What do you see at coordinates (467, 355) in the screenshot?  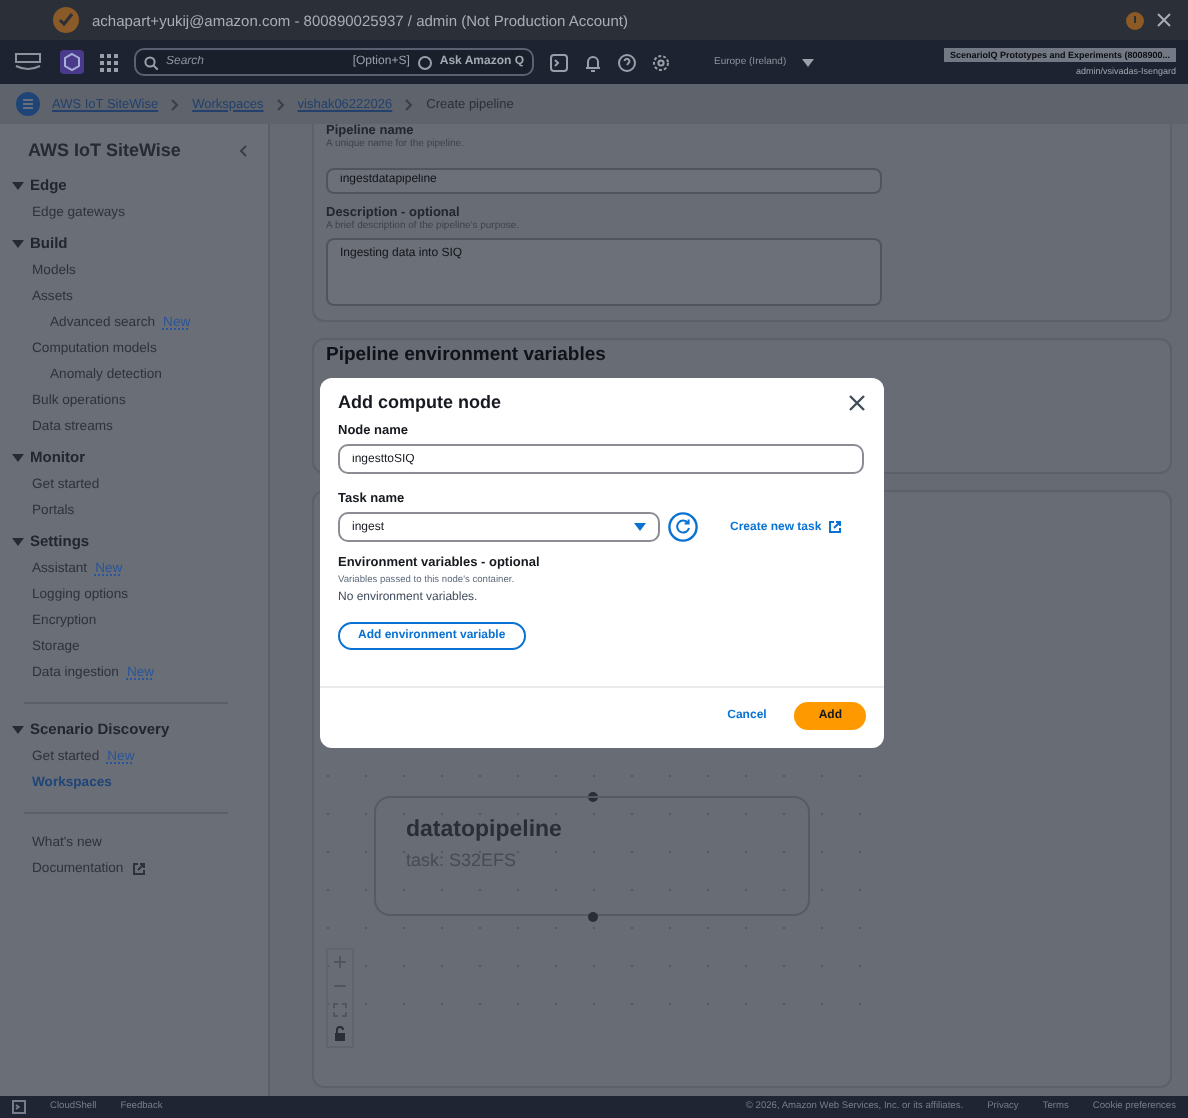 I see `card-title: Pipeline environment variables` at bounding box center [467, 355].